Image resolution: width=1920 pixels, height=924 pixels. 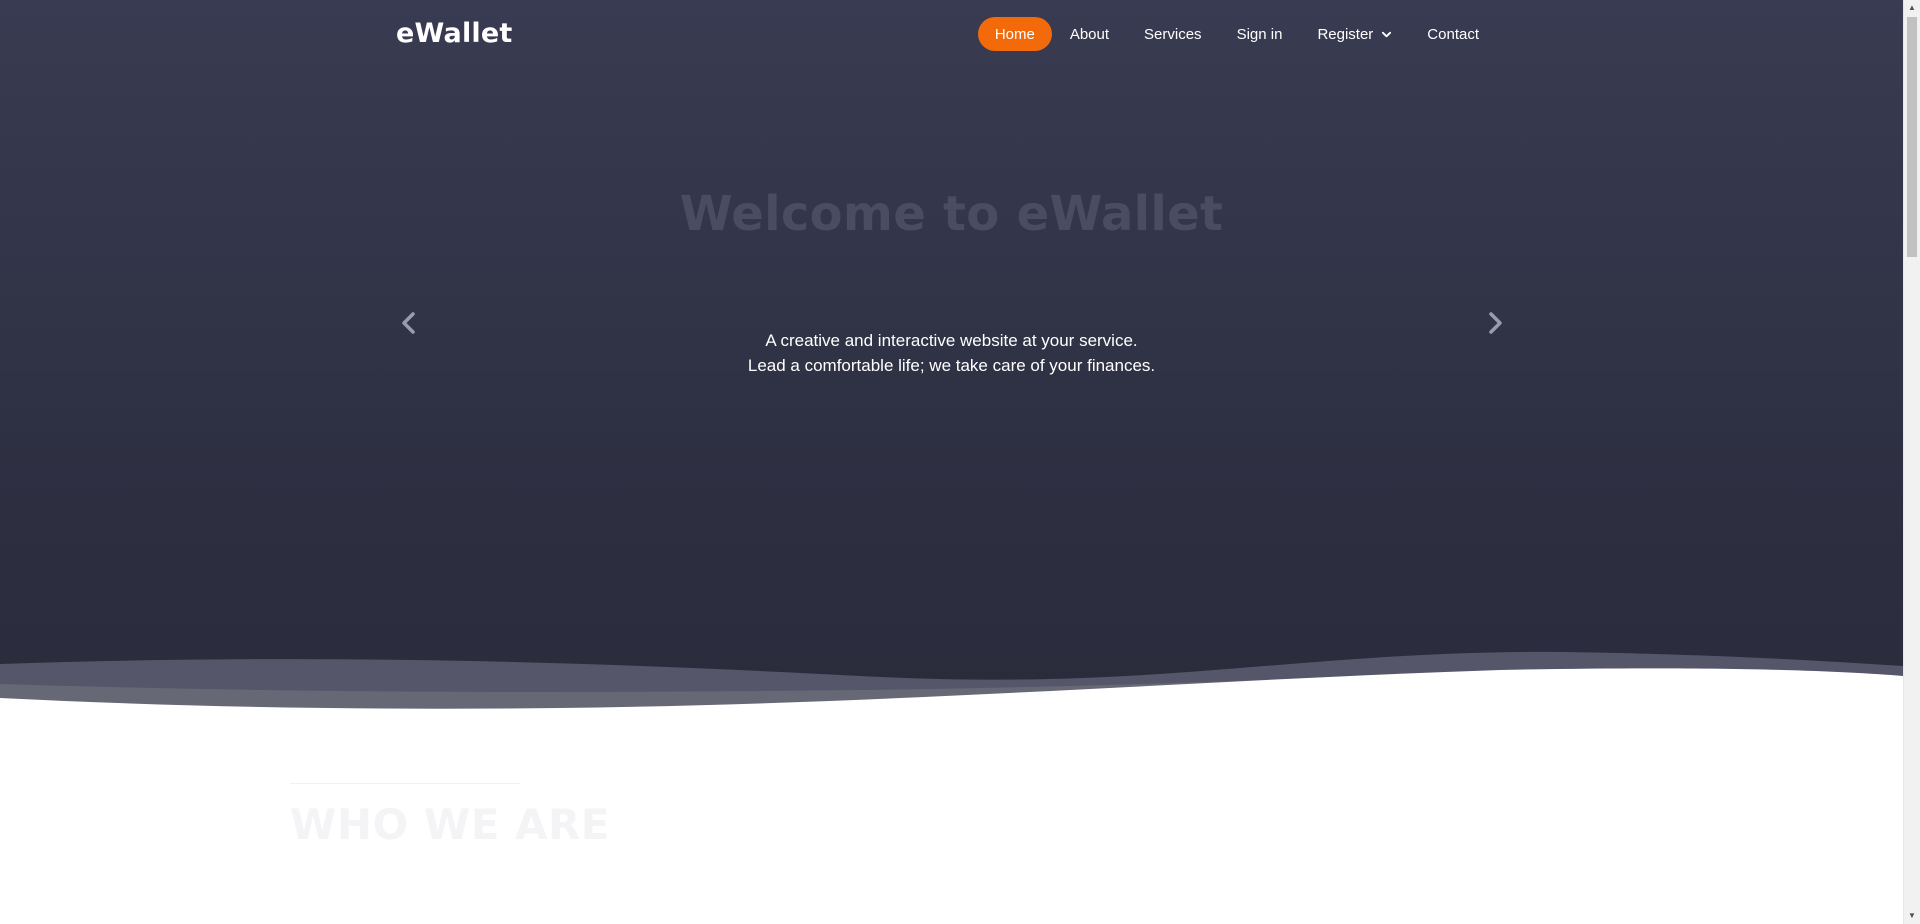 What do you see at coordinates (405, 783) in the screenshot?
I see `section-rule` at bounding box center [405, 783].